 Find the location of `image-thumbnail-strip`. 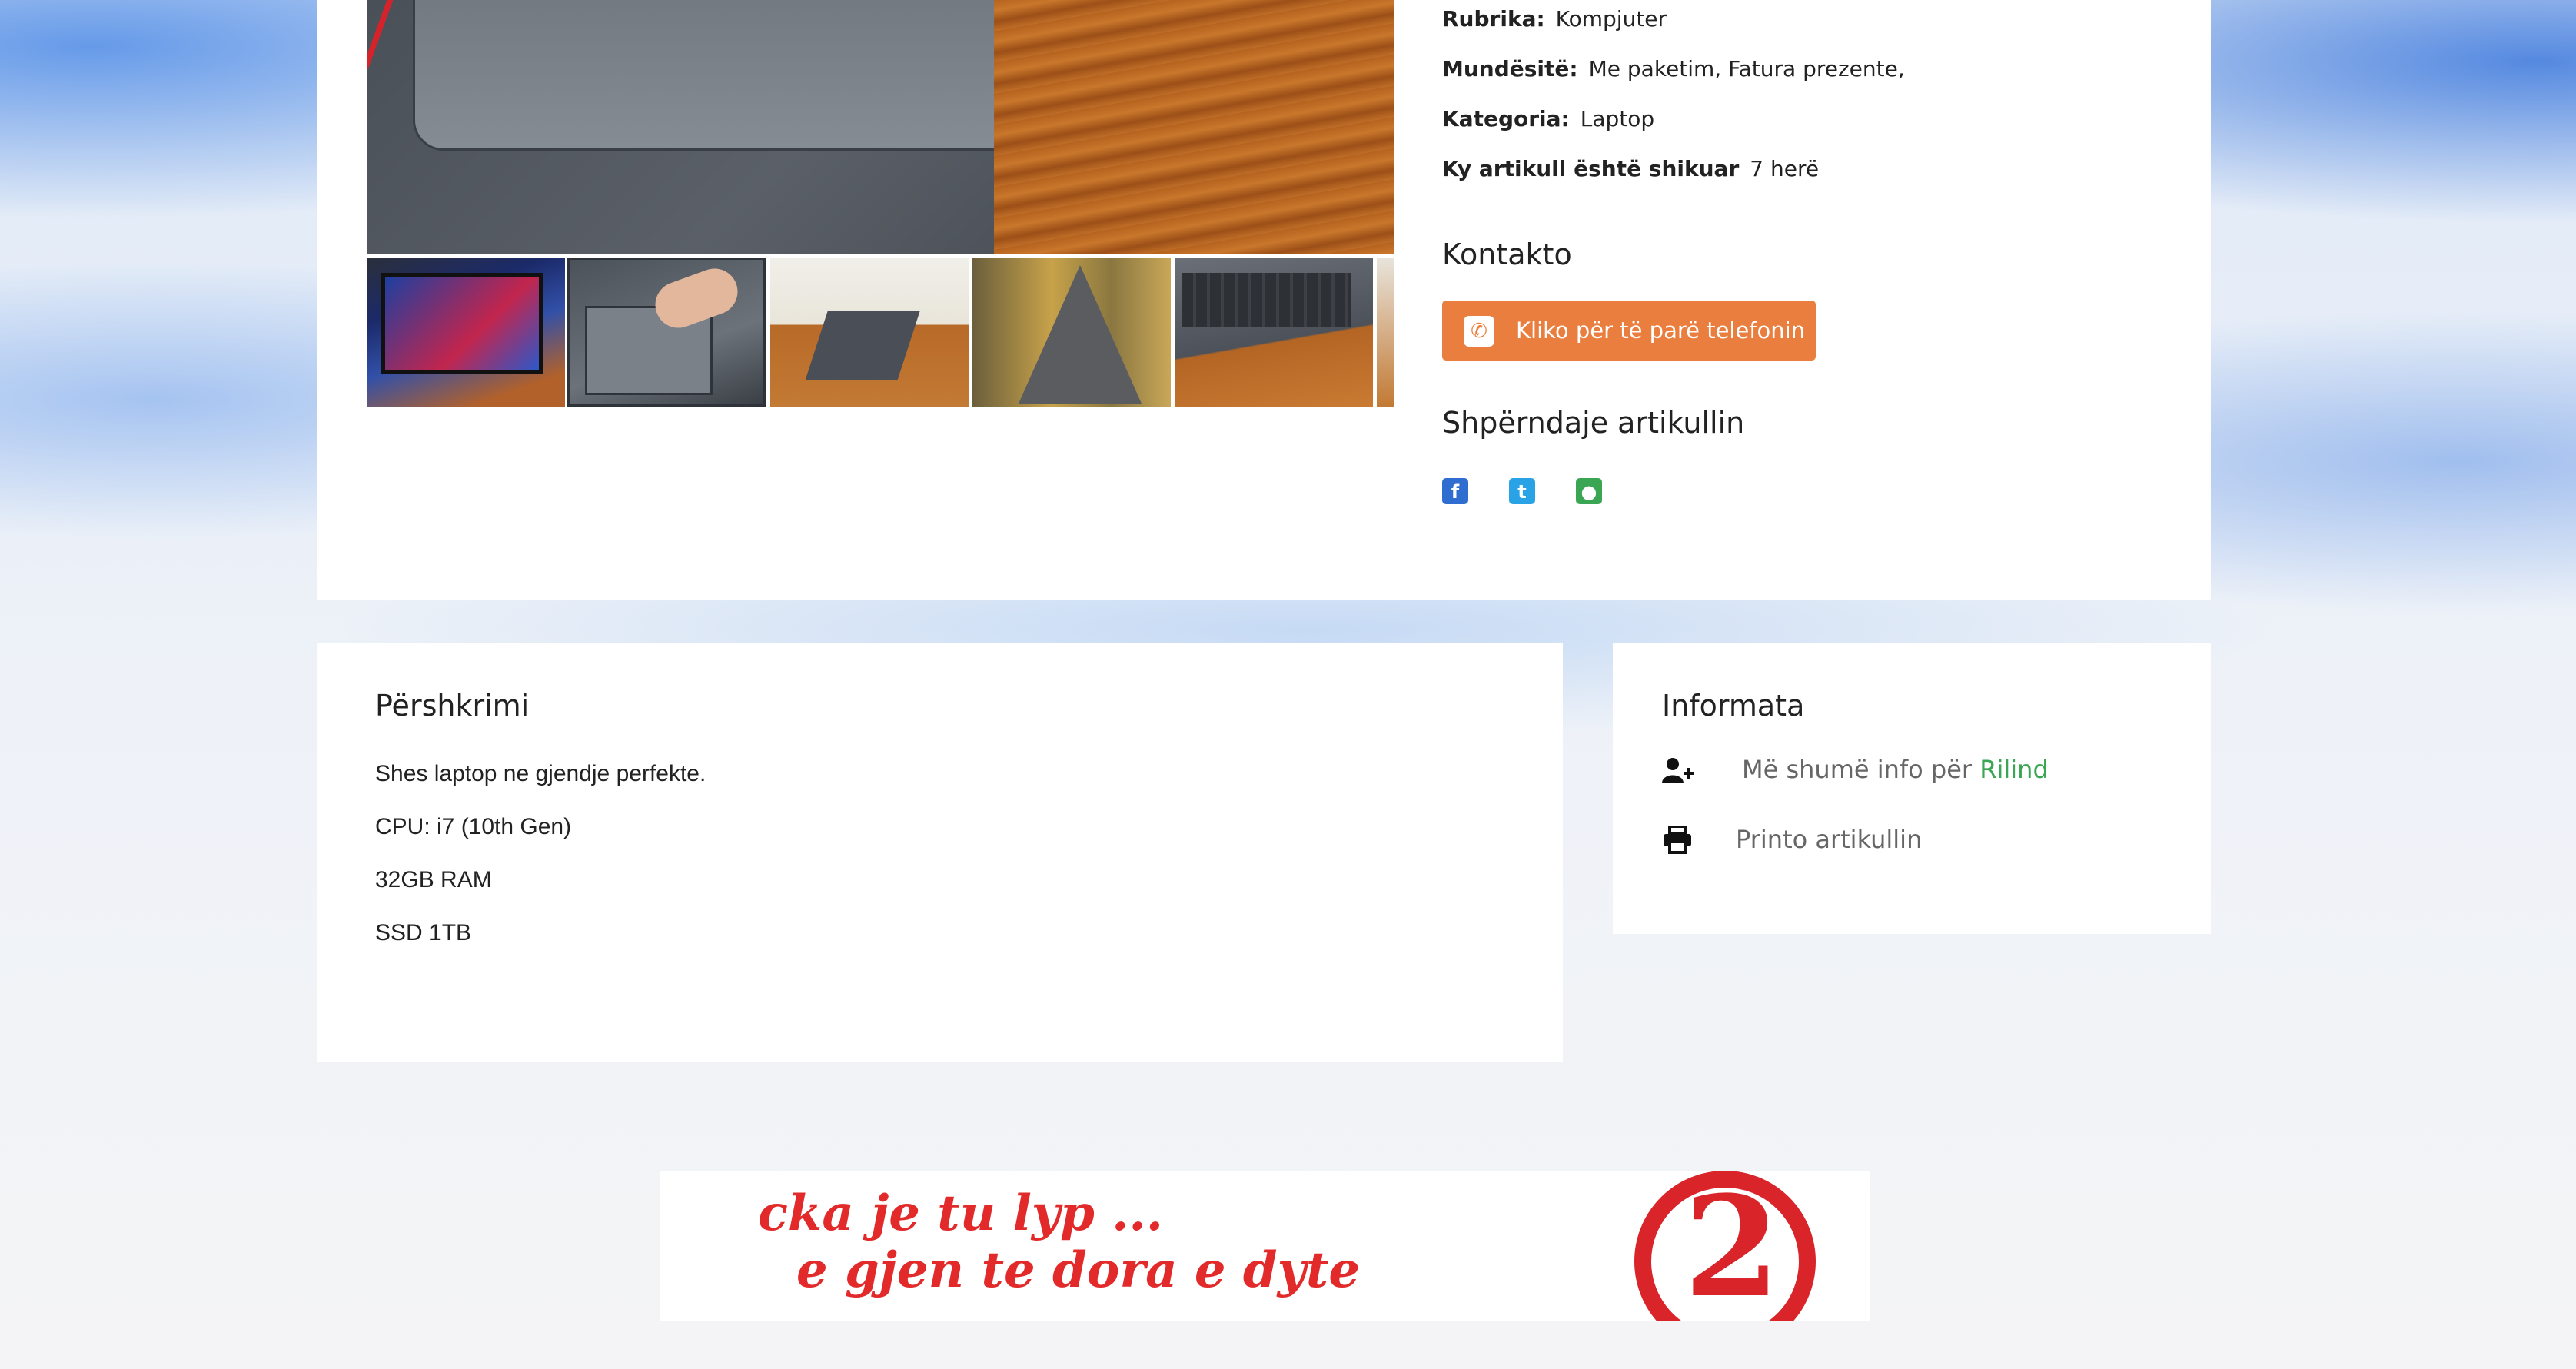

image-thumbnail-strip is located at coordinates (881, 332).